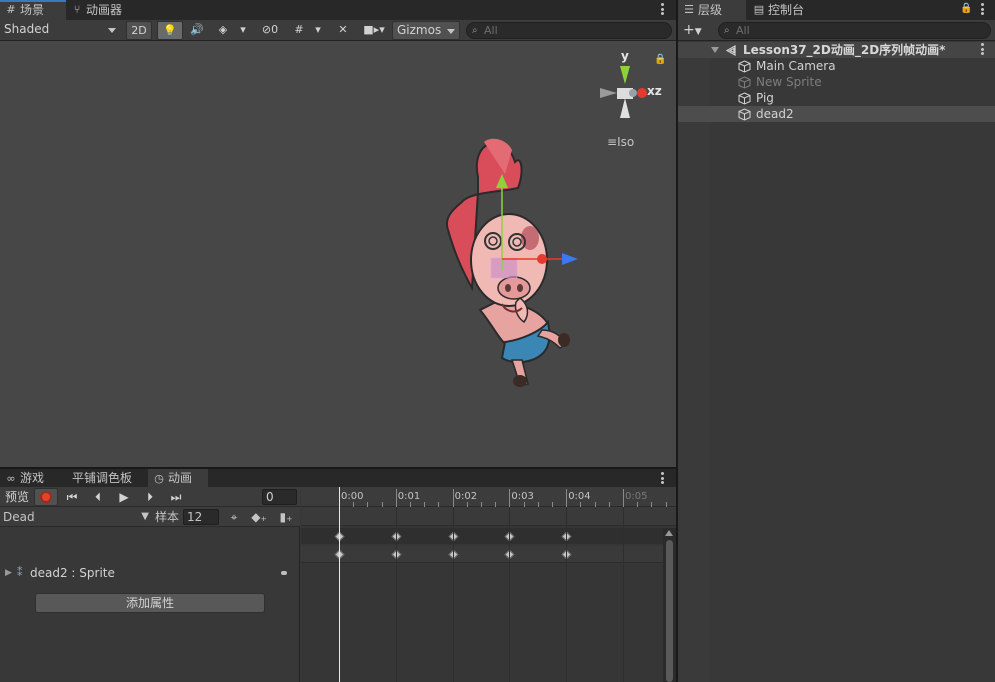  I want to click on hierarchy-item: New Sprite, so click(836, 82).